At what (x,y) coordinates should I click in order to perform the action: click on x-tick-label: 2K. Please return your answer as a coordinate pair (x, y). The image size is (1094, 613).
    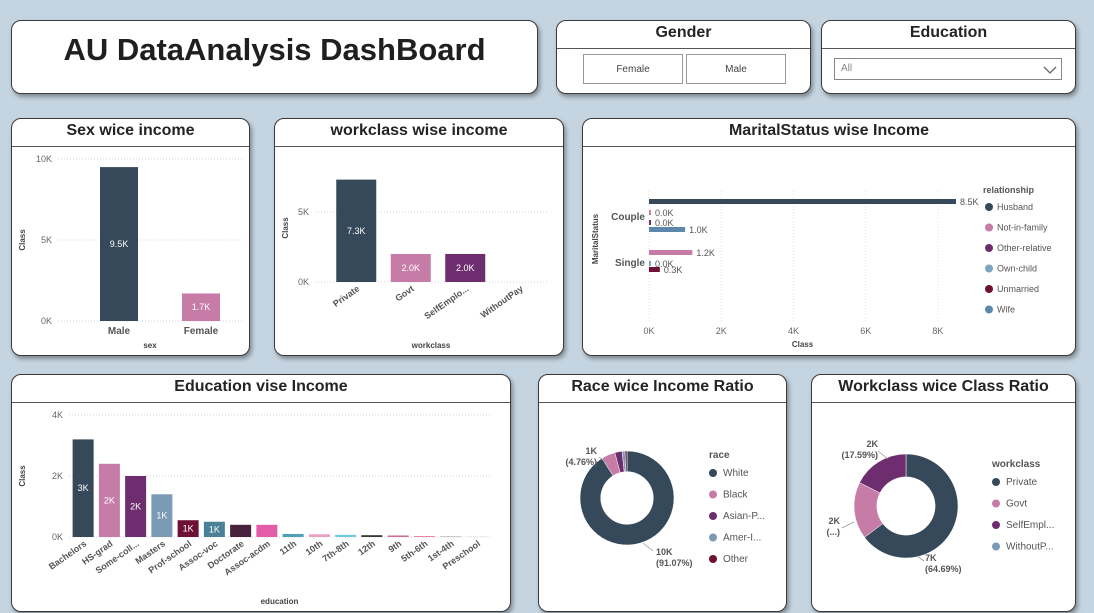
    Looking at the image, I should click on (721, 331).